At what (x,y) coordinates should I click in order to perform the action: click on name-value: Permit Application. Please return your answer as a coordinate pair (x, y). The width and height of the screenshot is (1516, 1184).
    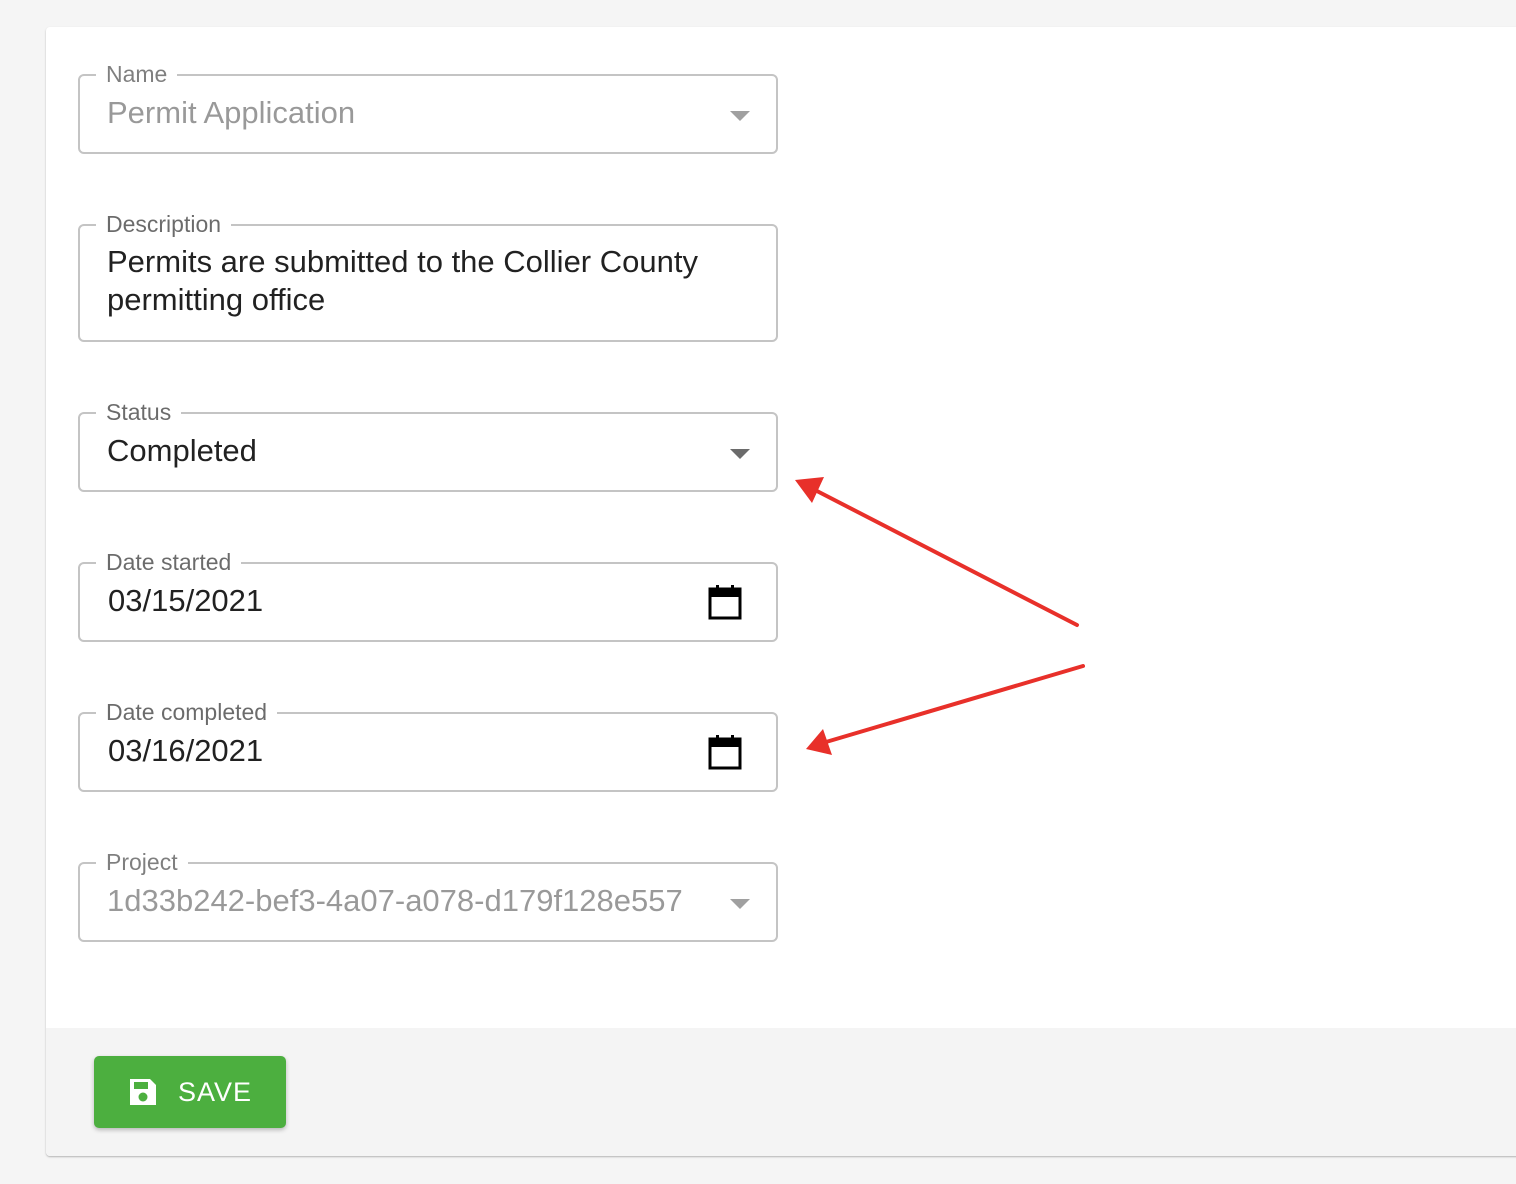
    Looking at the image, I should click on (231, 112).